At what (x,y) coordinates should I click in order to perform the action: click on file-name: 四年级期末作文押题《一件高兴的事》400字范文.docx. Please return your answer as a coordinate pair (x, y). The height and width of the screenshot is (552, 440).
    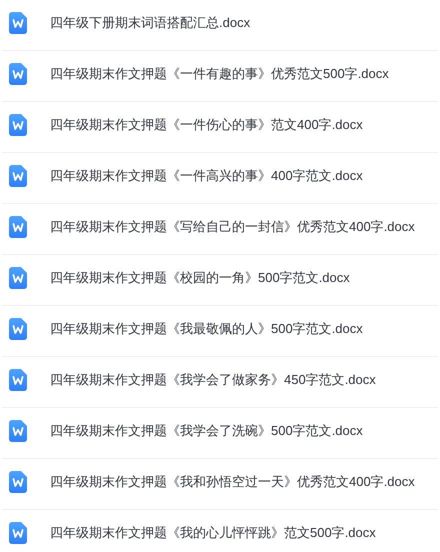
    Looking at the image, I should click on (206, 176).